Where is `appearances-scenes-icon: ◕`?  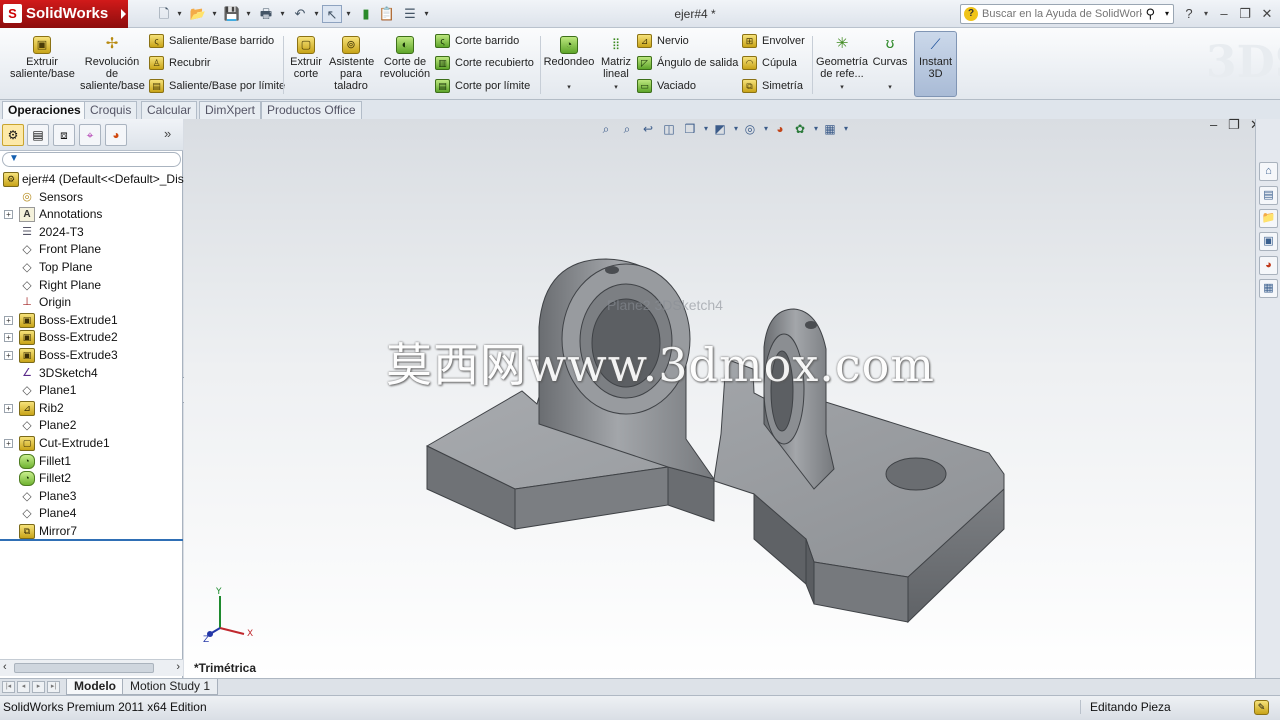
appearances-scenes-icon: ◕ is located at coordinates (1268, 265).